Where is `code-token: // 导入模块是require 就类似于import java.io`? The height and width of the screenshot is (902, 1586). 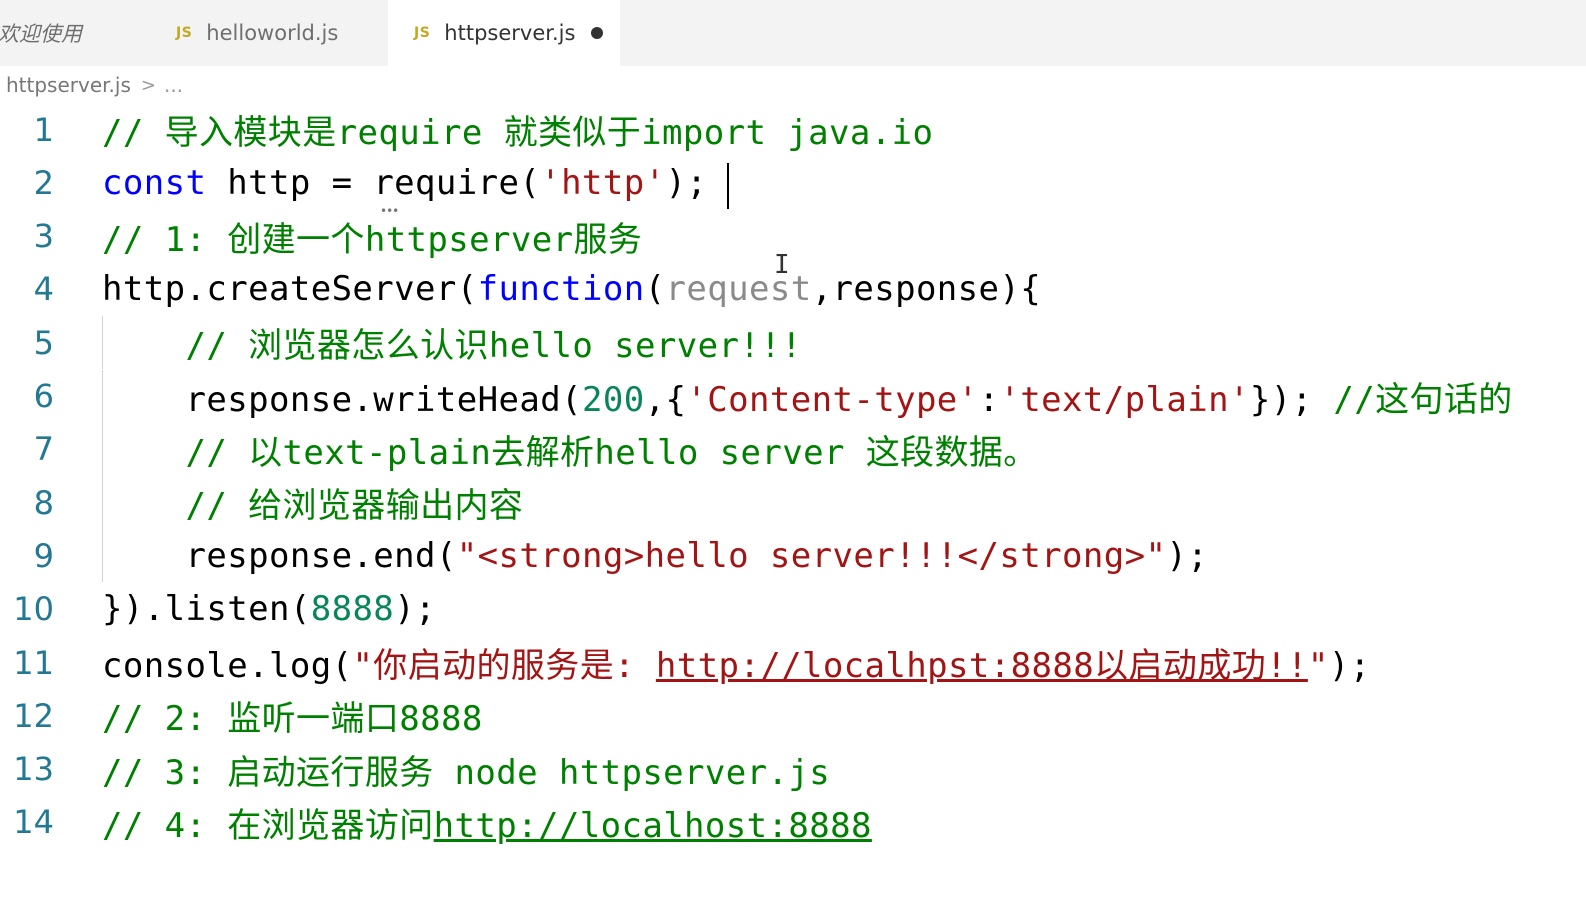 code-token: // 导入模块是require 就类似于import java.io is located at coordinates (518, 133).